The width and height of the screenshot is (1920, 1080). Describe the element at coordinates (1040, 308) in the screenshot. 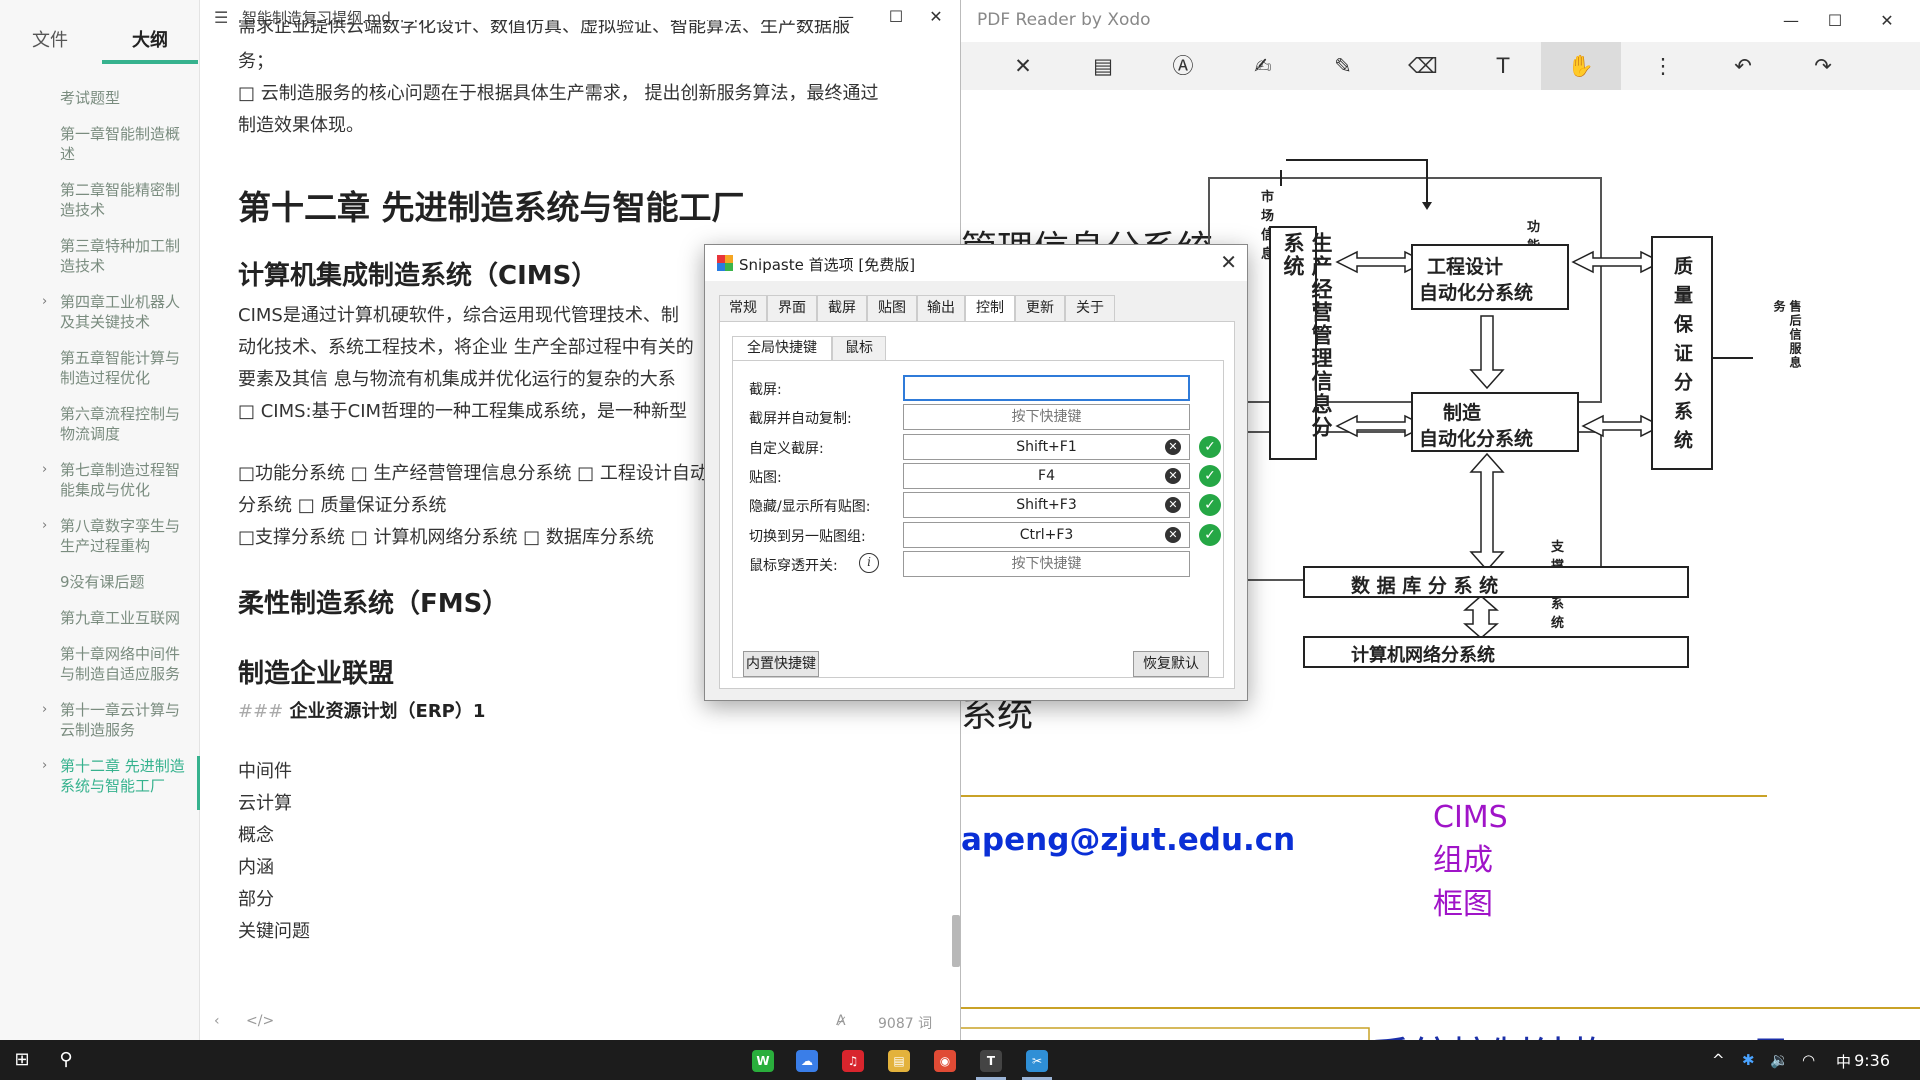

I see `tab-6: 更新` at that location.